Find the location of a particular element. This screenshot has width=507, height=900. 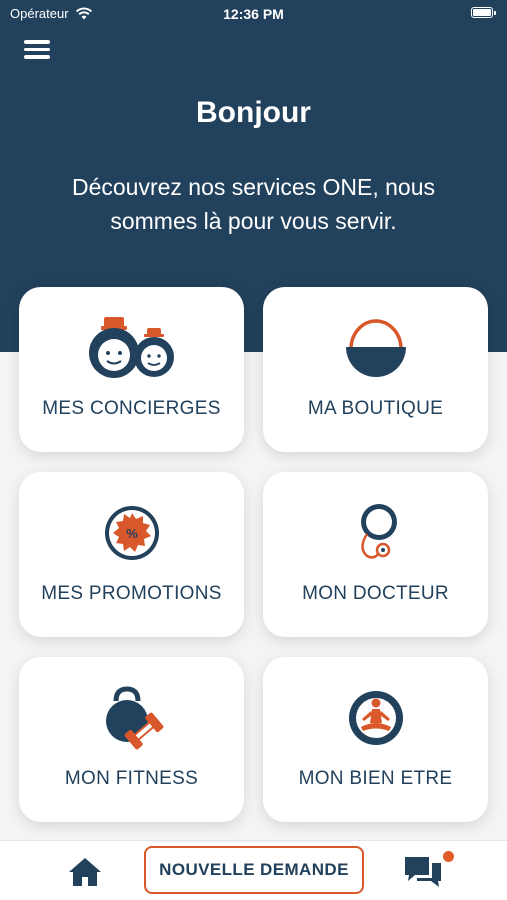

stethoscope-icon is located at coordinates (375, 533).